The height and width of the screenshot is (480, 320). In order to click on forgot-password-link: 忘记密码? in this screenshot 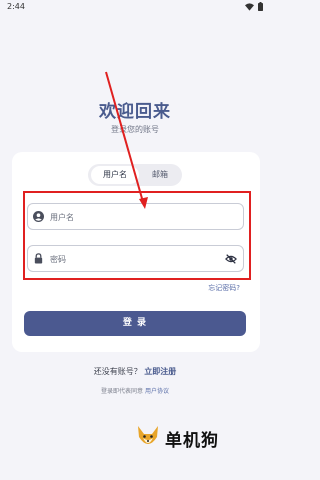, I will do `click(224, 288)`.